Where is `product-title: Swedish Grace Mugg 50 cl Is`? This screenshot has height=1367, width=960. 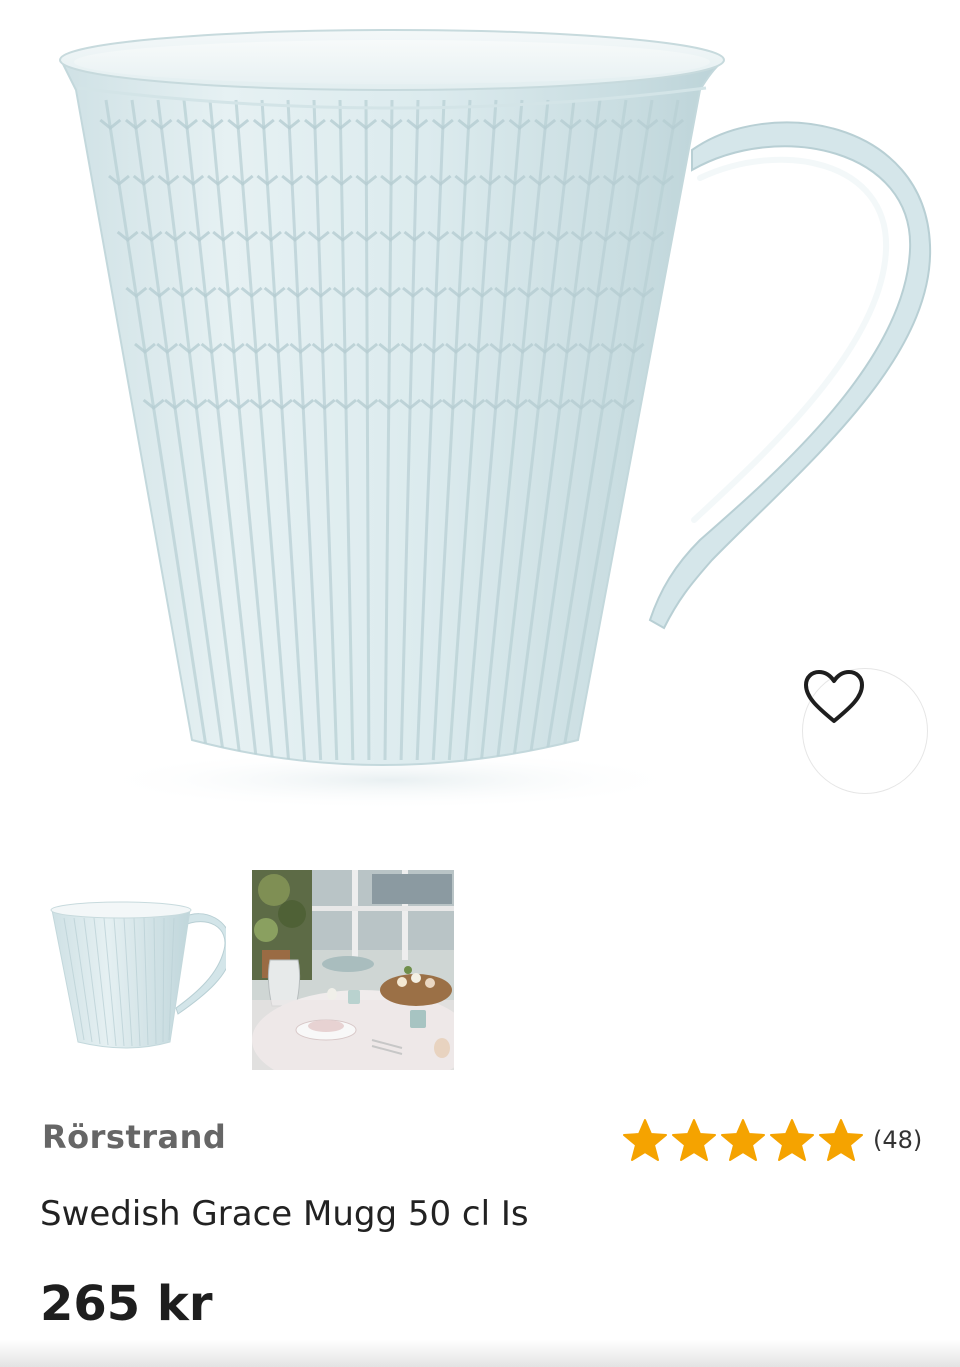
product-title: Swedish Grace Mugg 50 cl Is is located at coordinates (284, 1214).